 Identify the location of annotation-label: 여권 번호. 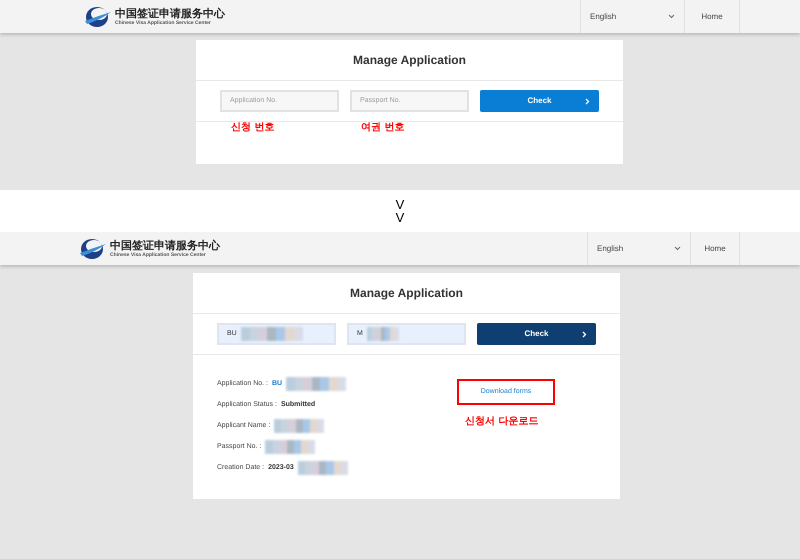
(383, 127).